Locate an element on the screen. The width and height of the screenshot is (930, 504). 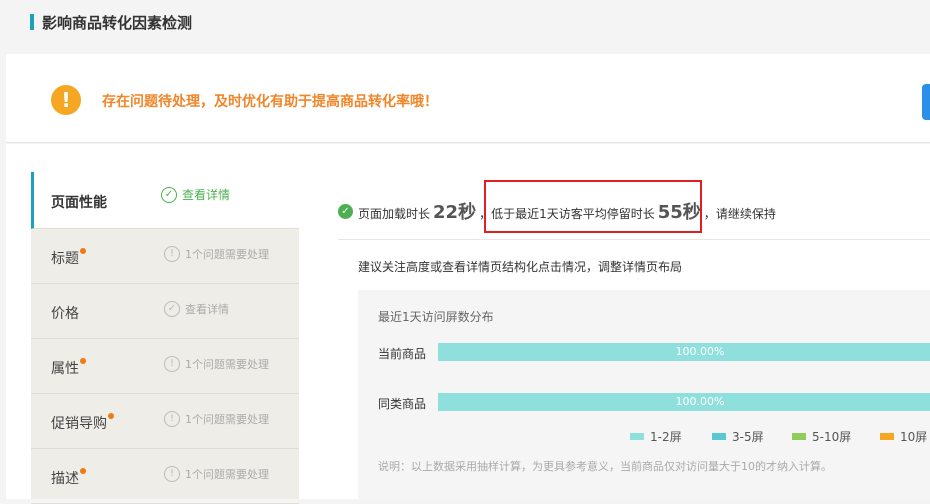
action-button-edge is located at coordinates (926, 102).